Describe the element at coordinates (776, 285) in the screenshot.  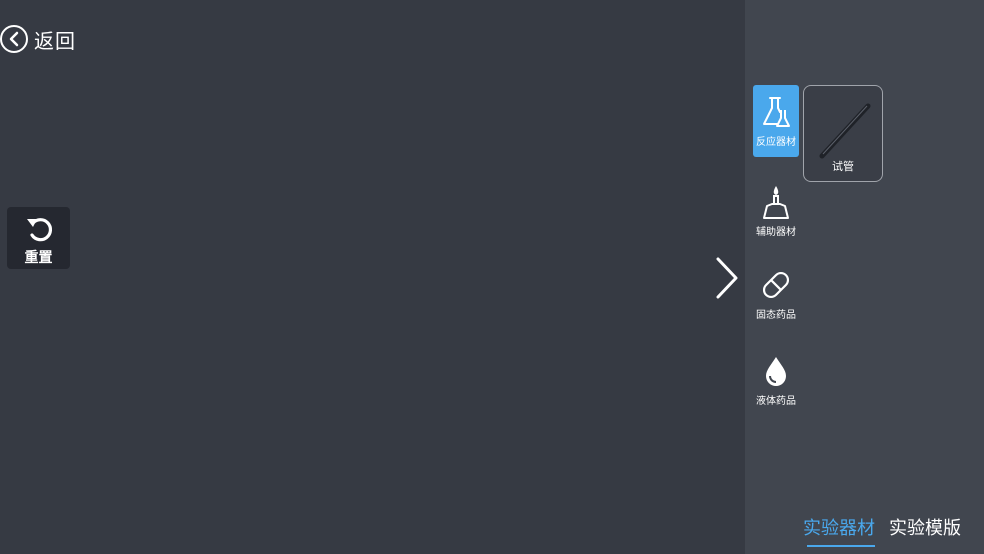
I see `pill-icon` at that location.